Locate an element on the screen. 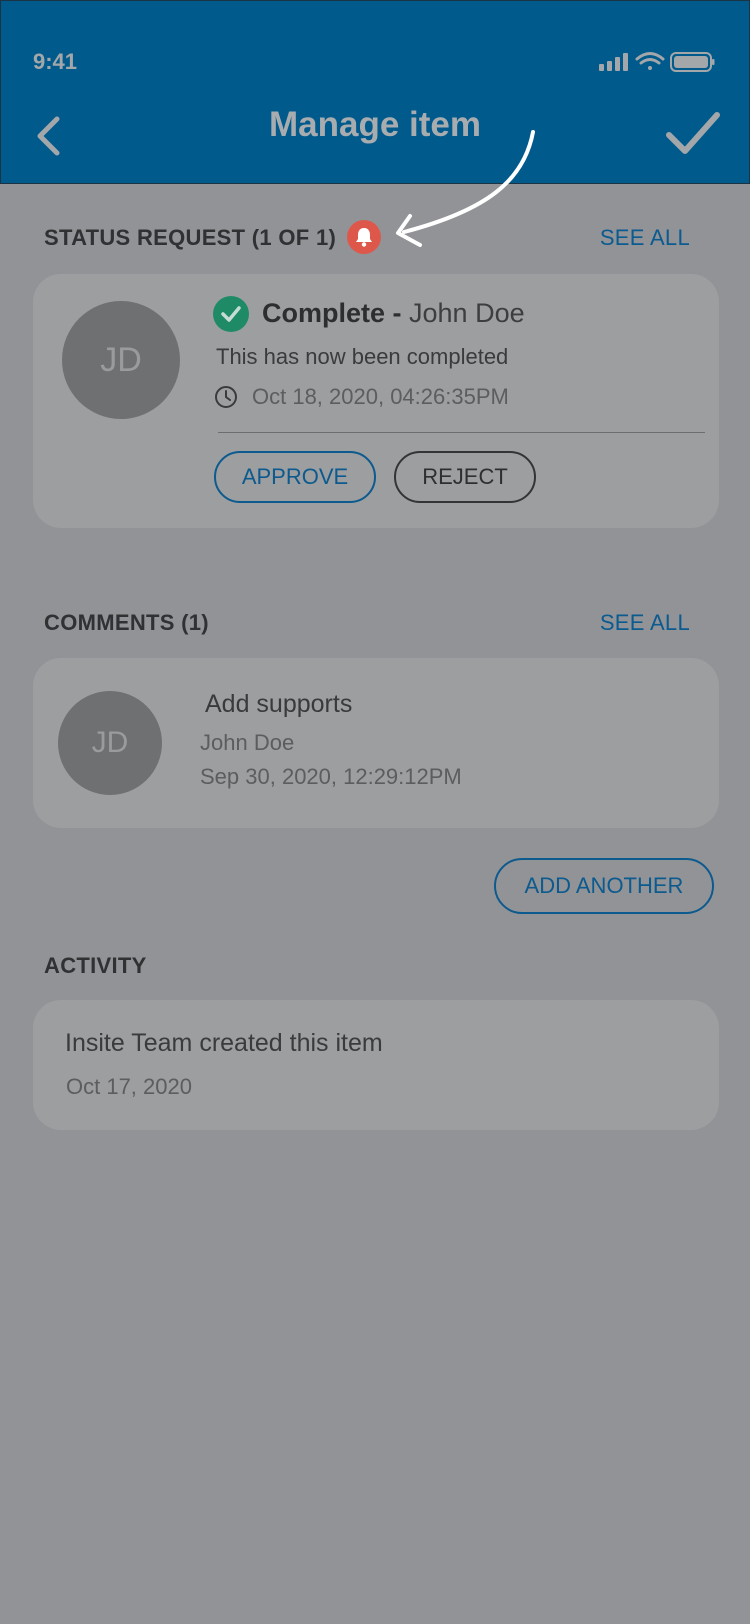  approve-button: APPROVE is located at coordinates (295, 477).